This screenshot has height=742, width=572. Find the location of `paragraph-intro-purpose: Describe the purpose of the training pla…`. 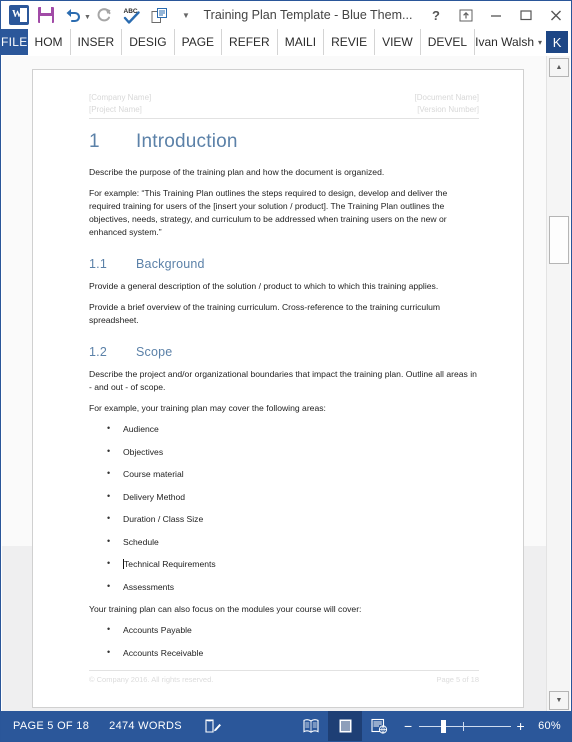

paragraph-intro-purpose: Describe the purpose of the training pla… is located at coordinates (237, 172).